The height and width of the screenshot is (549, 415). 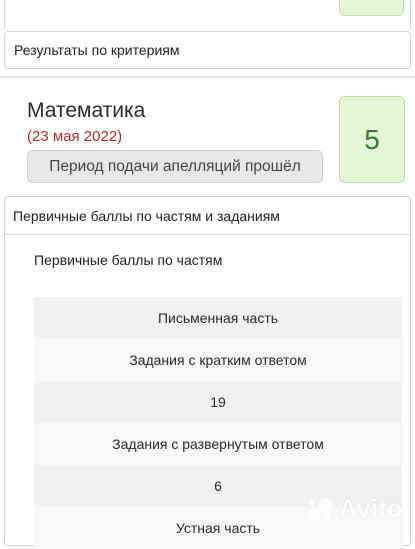 I want to click on avito-watermark: Avito, so click(x=354, y=509).